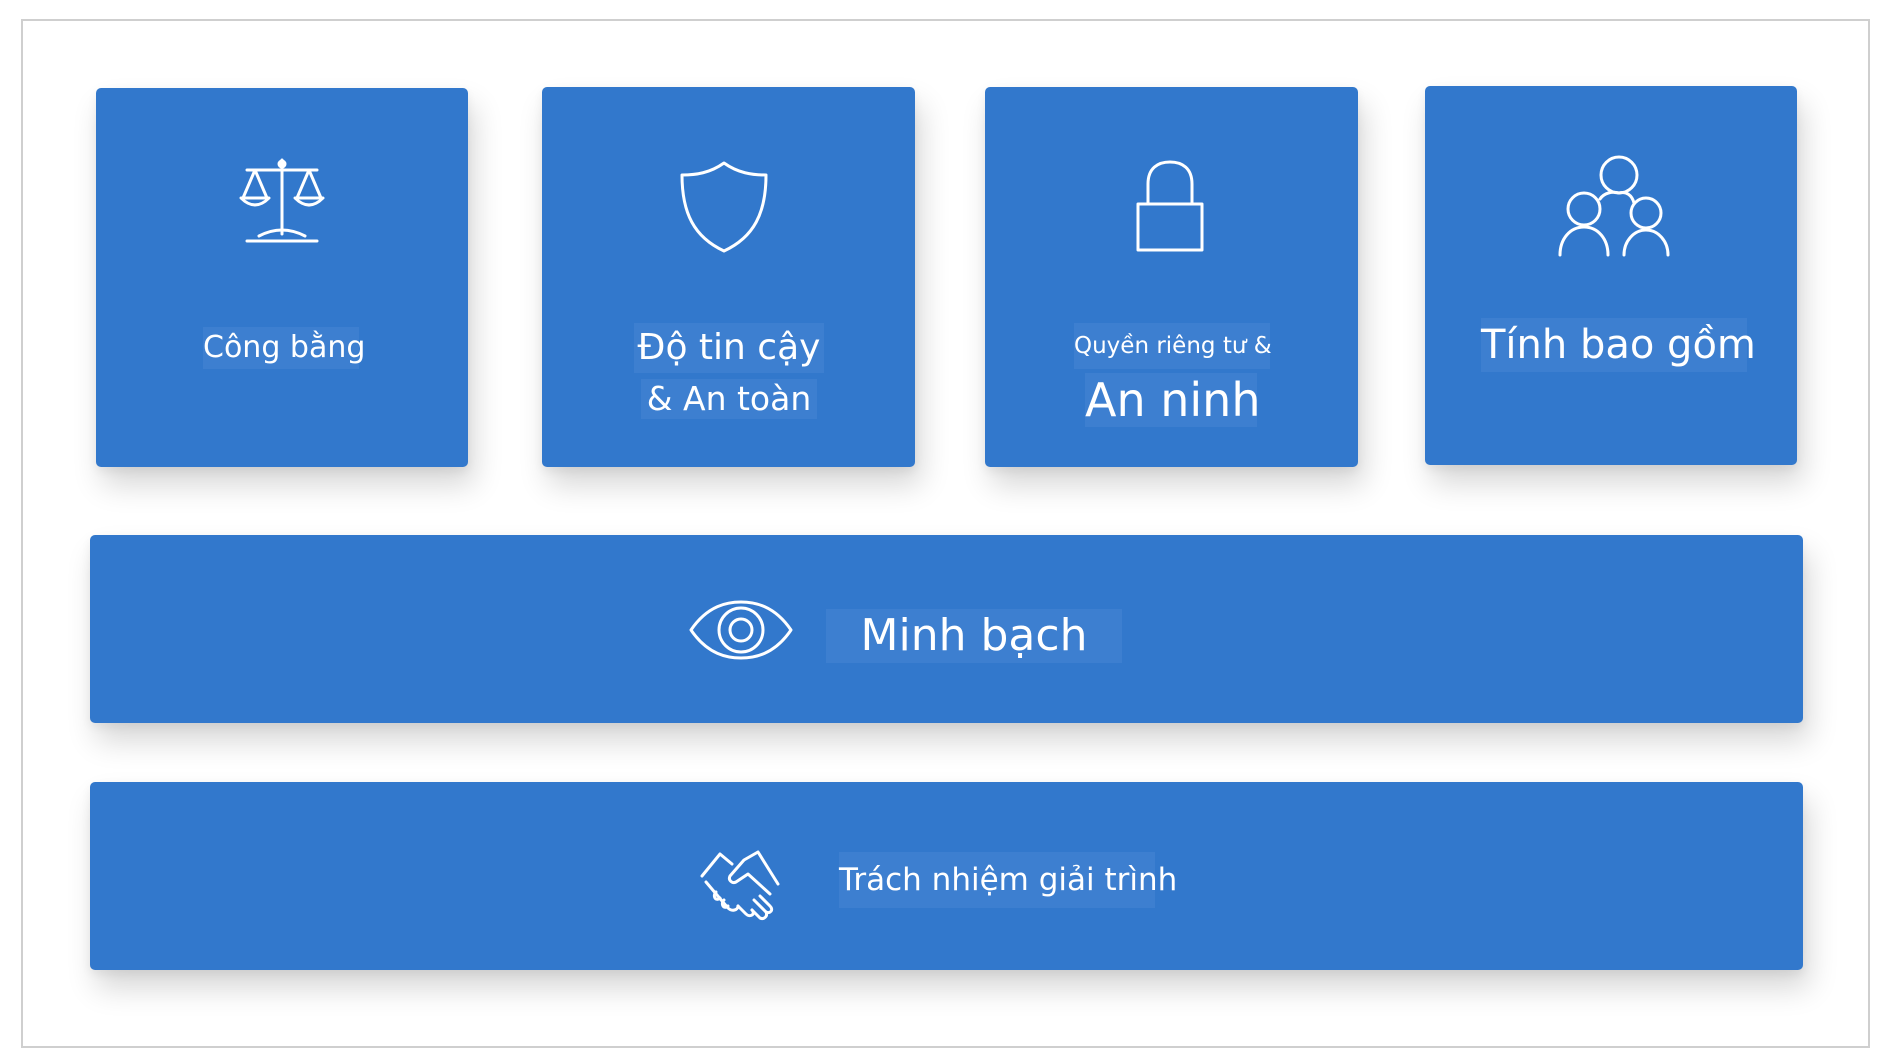 This screenshot has height=1064, width=1892. Describe the element at coordinates (1170, 206) in the screenshot. I see `lock-icon` at that location.